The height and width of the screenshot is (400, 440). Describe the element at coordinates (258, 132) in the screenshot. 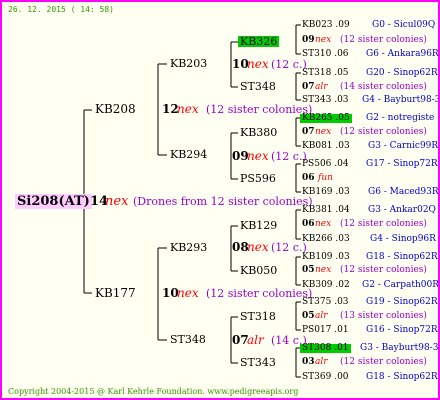

I see `gen3-id-kb380: KB380` at that location.